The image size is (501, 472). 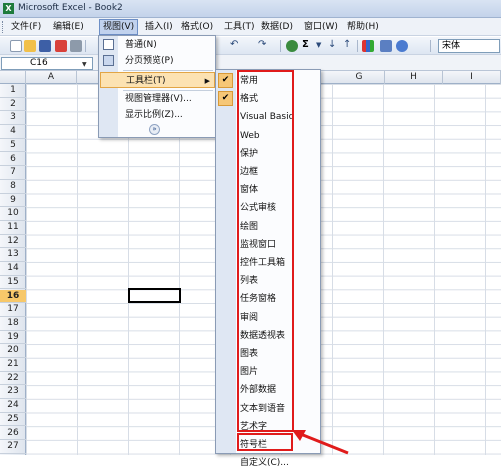 What do you see at coordinates (332, 44) in the screenshot?
I see `sort-asc-icon: ↓` at bounding box center [332, 44].